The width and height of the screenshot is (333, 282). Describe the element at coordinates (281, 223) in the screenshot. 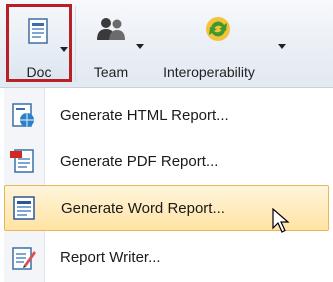

I see `mouse-pointer-icon` at that location.